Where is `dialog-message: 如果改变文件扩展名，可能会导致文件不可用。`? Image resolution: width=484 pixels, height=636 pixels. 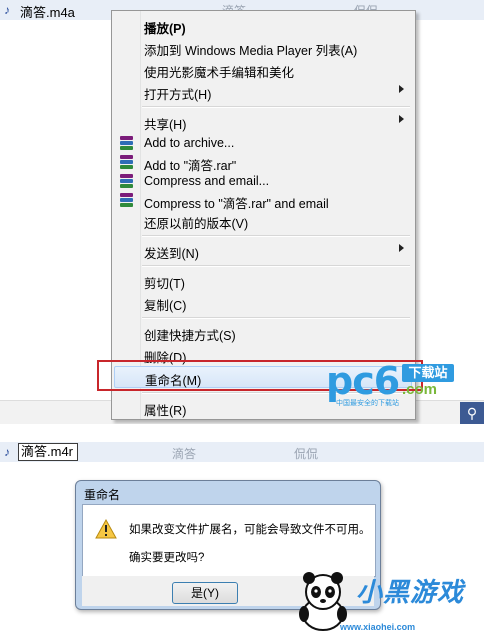
dialog-message: 如果改变文件扩展名，可能会导致文件不可用。 is located at coordinates (250, 530).